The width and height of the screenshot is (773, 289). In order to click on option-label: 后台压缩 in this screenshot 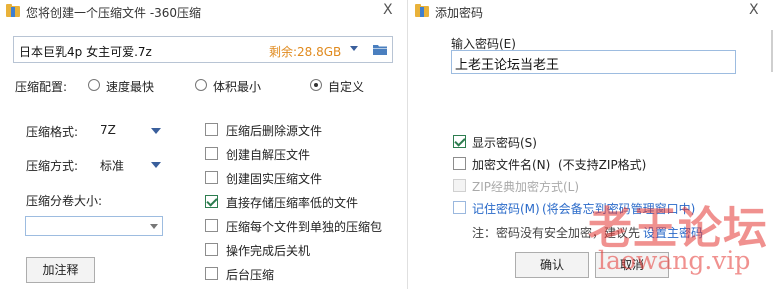, I will do `click(250, 275)`.